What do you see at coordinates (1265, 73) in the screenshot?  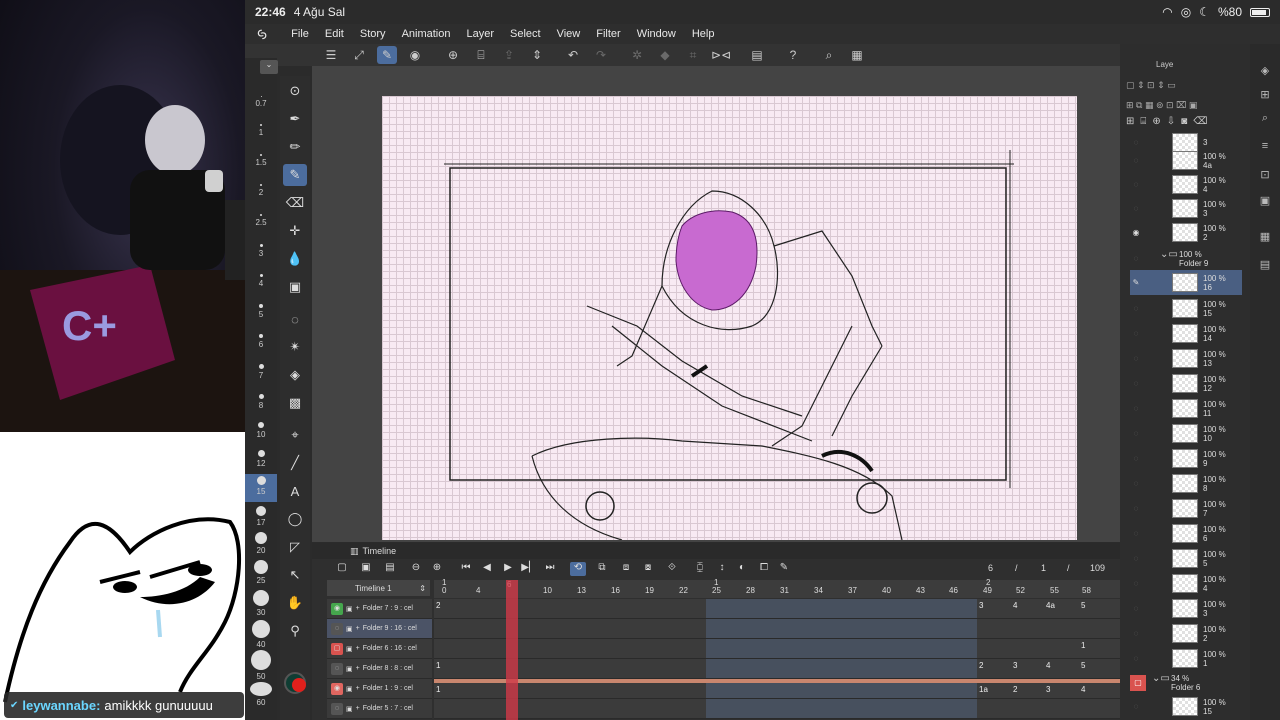 I see `layers-stack-icon: ◈` at bounding box center [1265, 73].